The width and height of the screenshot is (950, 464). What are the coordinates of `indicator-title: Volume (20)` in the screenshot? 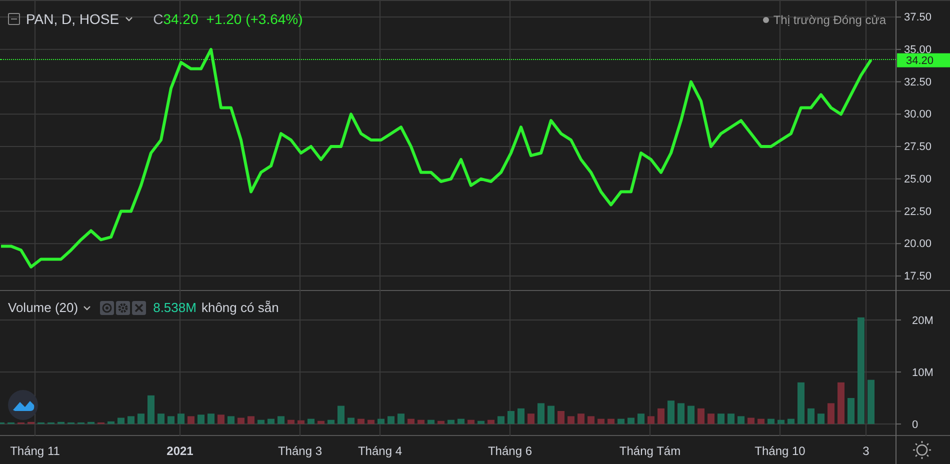 It's located at (43, 307).